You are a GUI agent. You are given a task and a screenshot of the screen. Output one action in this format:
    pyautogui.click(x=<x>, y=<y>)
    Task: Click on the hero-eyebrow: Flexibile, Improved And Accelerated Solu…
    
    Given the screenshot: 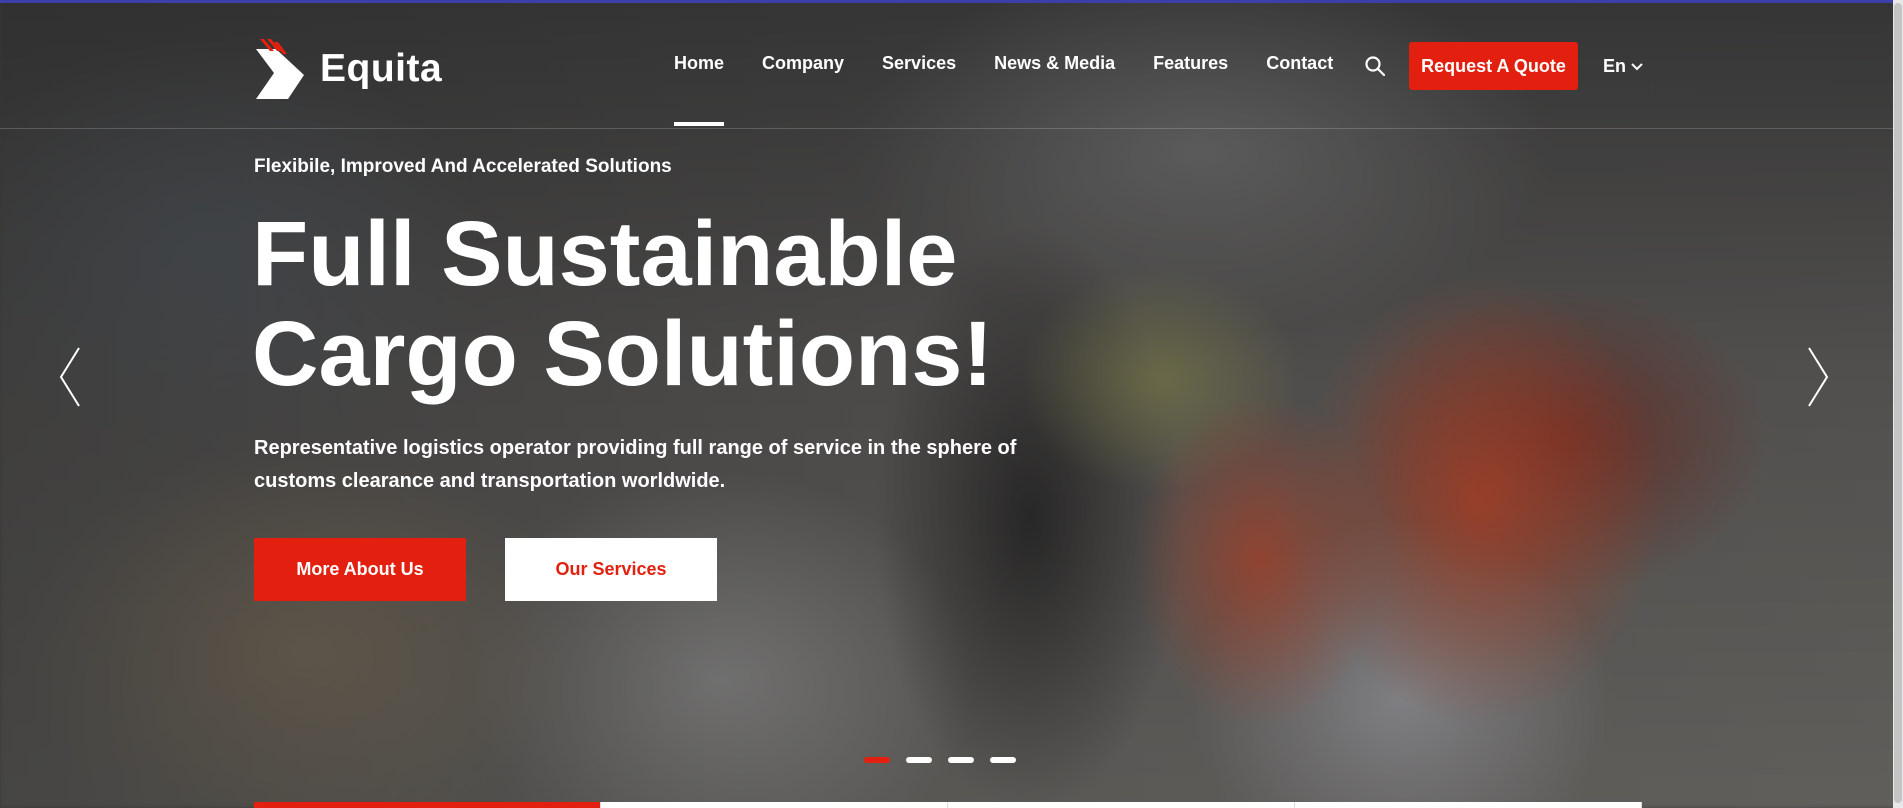 What is the action you would take?
    pyautogui.click(x=463, y=166)
    